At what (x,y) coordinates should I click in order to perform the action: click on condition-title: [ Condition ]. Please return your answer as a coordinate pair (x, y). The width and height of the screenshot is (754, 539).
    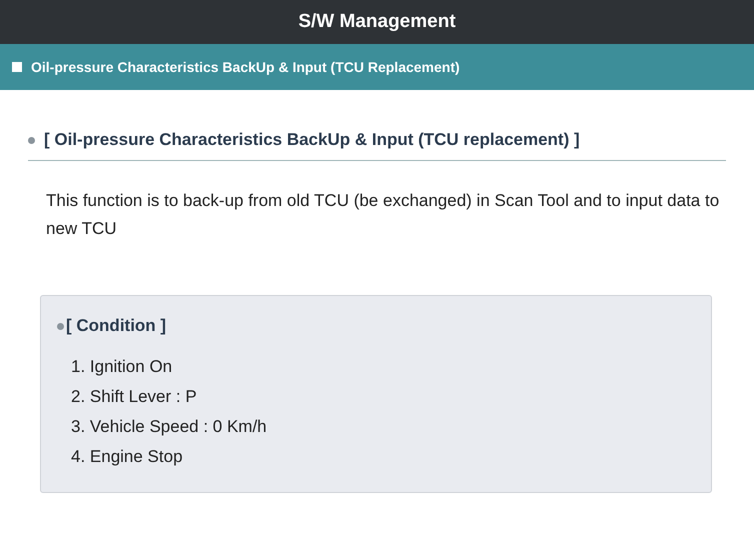
    Looking at the image, I should click on (116, 326).